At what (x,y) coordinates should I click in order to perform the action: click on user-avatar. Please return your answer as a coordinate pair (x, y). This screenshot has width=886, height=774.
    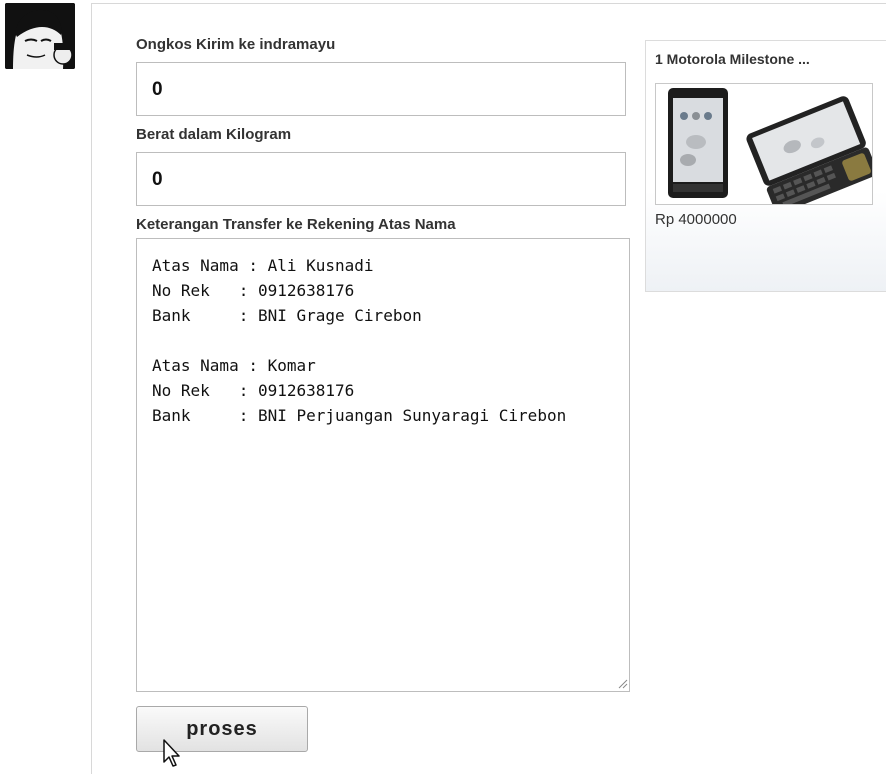
    Looking at the image, I should click on (40, 36).